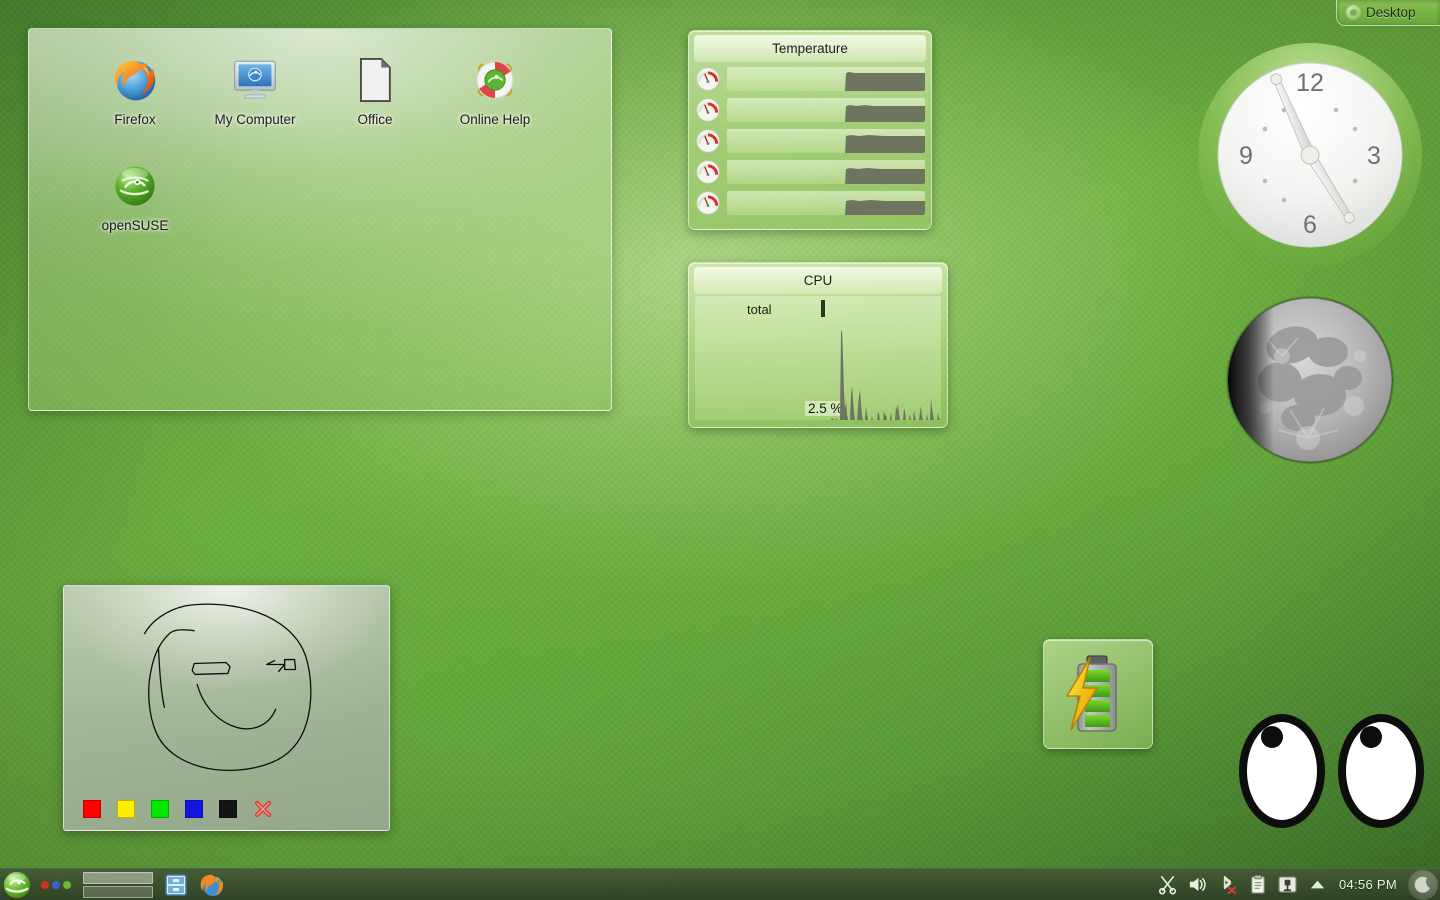  Describe the element at coordinates (375, 119) in the screenshot. I see `desktop-icon-label: Office` at that location.